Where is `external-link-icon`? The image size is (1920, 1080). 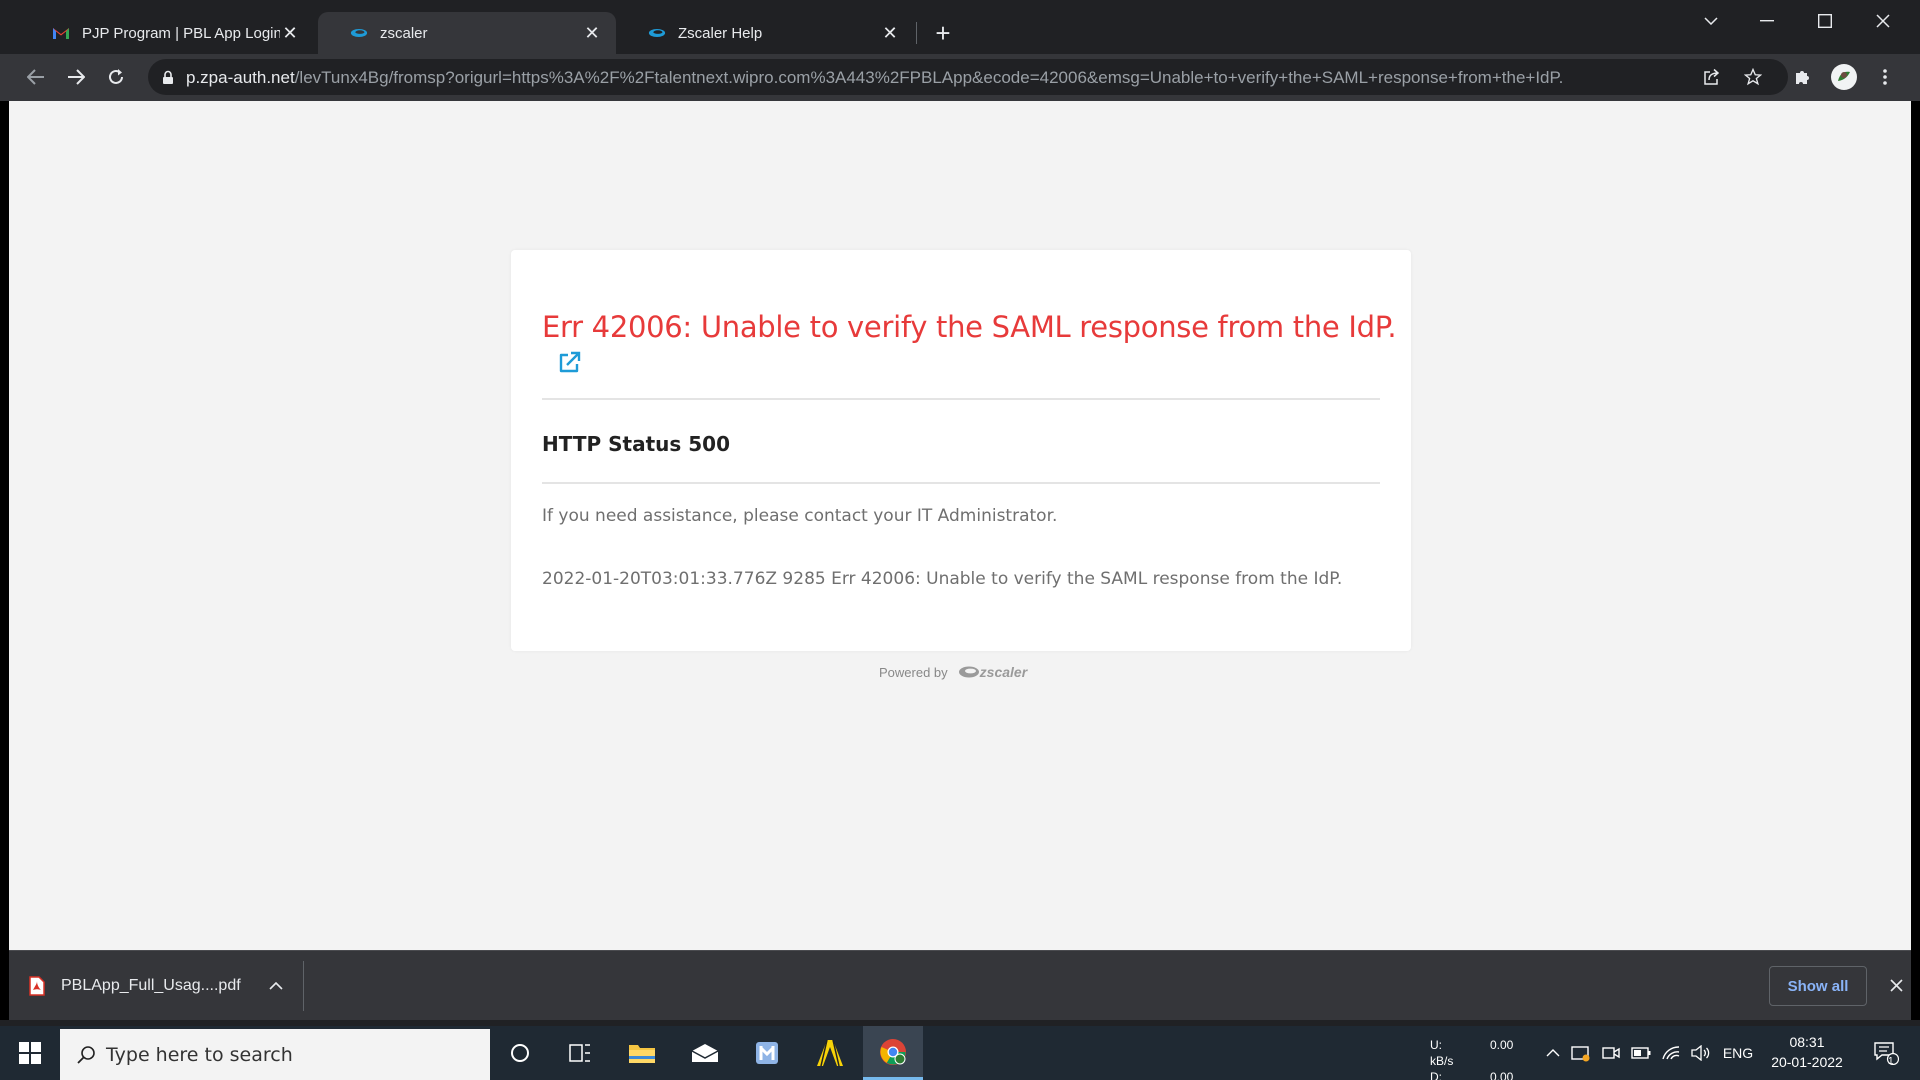
external-link-icon is located at coordinates (569, 363).